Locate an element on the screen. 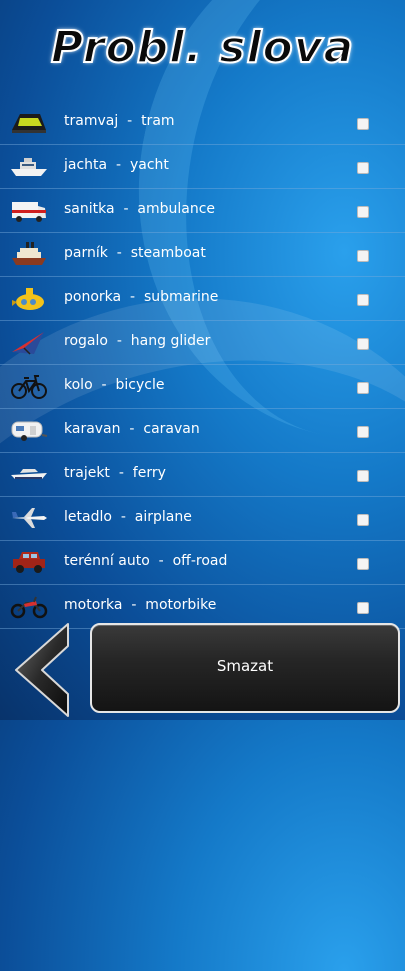 Image resolution: width=405 pixels, height=971 pixels. list-item: terénní auto - off-road is located at coordinates (202, 563).